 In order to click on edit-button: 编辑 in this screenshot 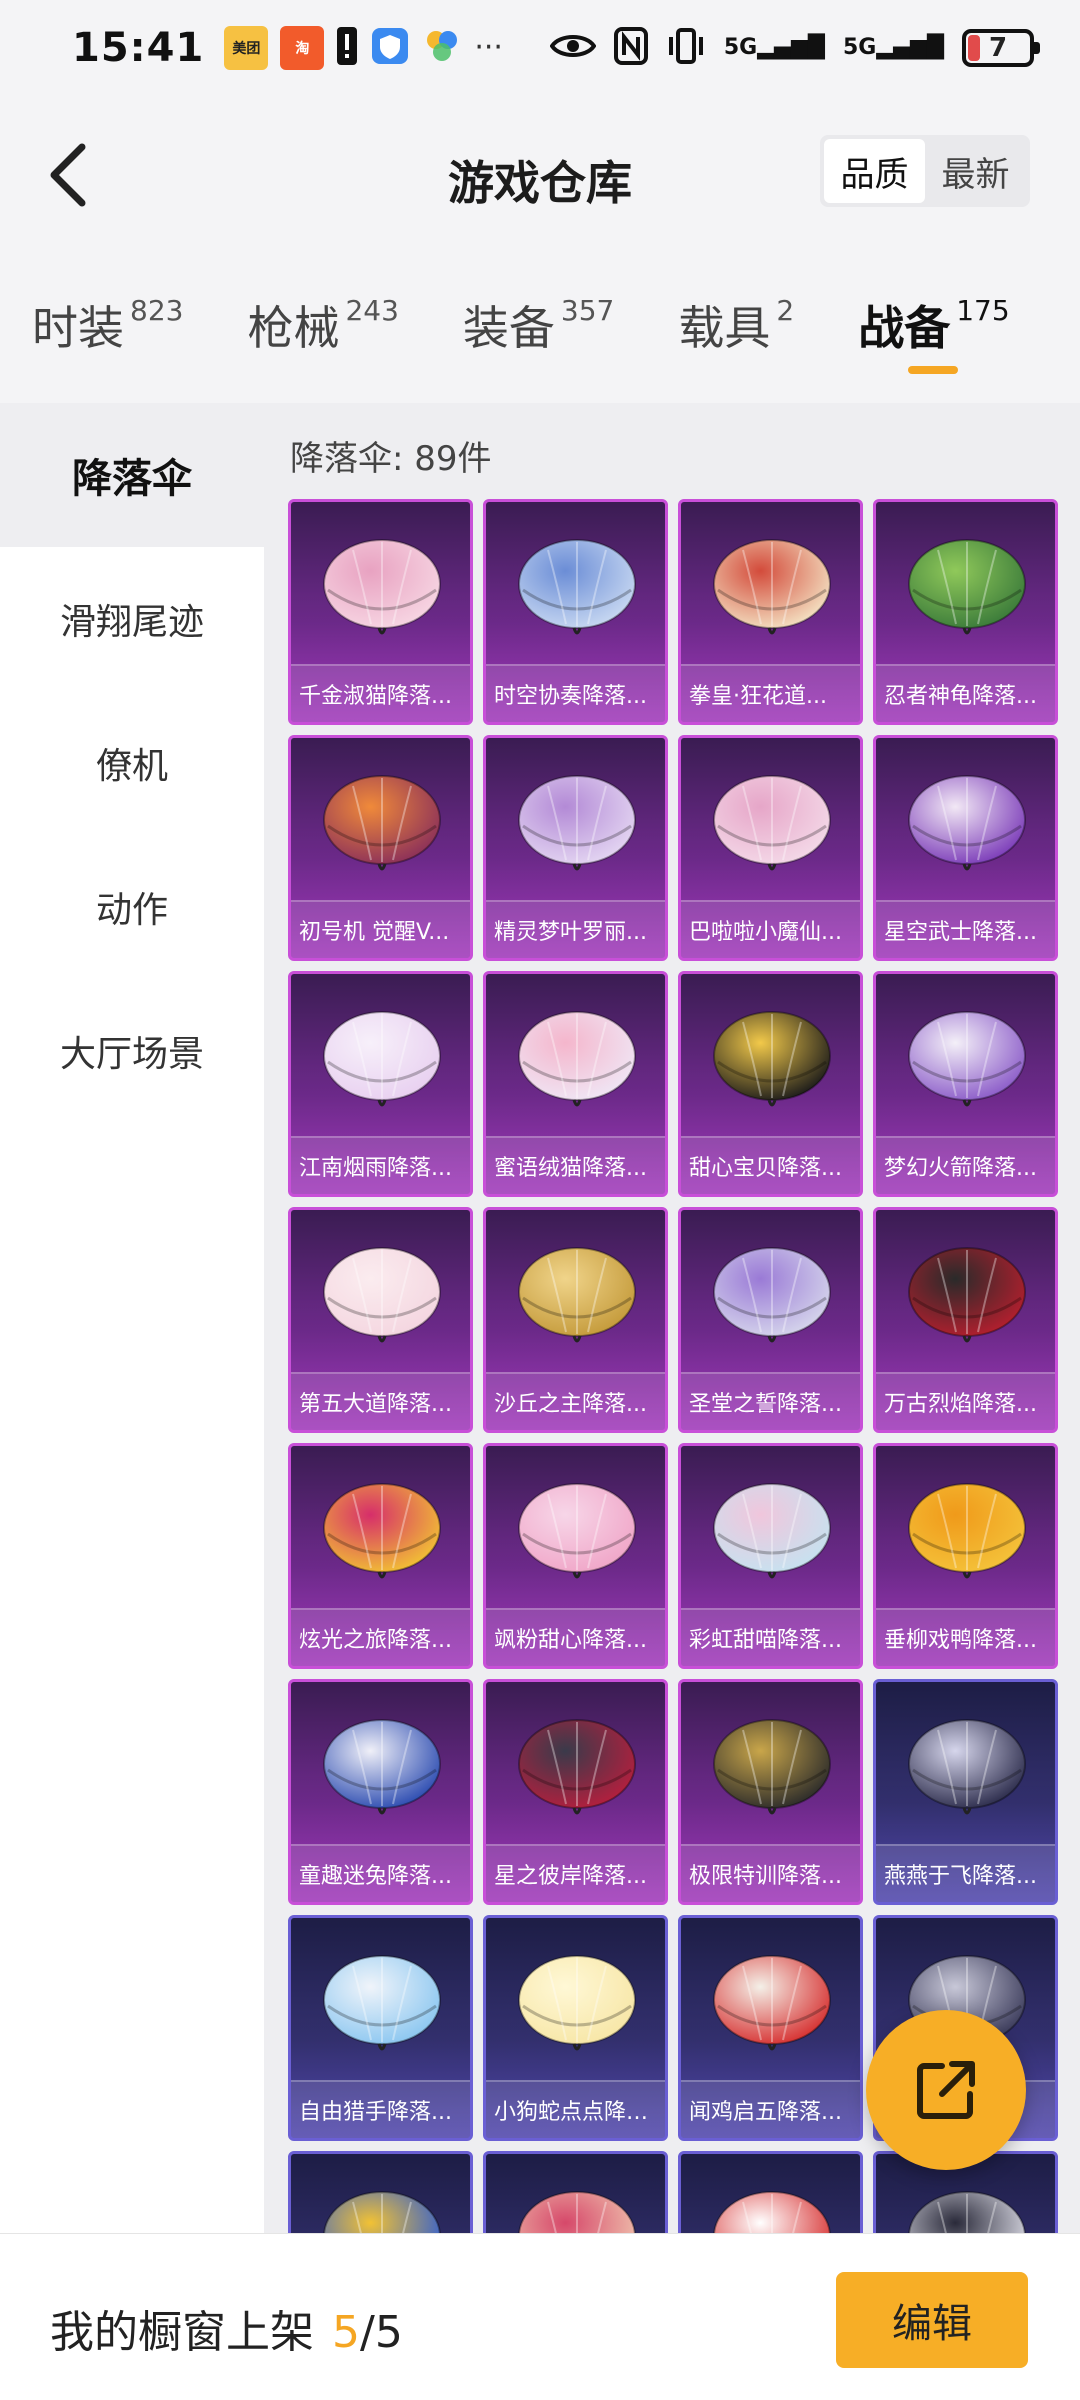, I will do `click(932, 2320)`.